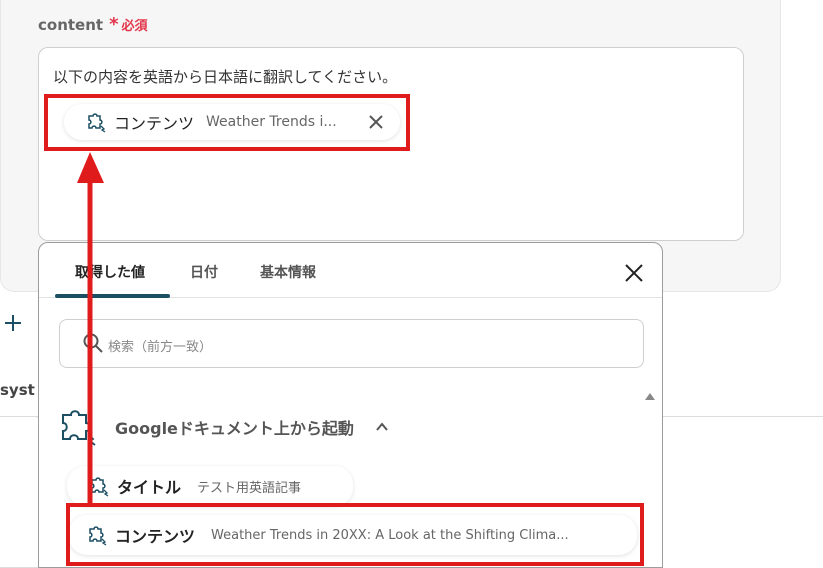  Describe the element at coordinates (288, 272) in the screenshot. I see `tab-basic-info: 基本情報` at that location.